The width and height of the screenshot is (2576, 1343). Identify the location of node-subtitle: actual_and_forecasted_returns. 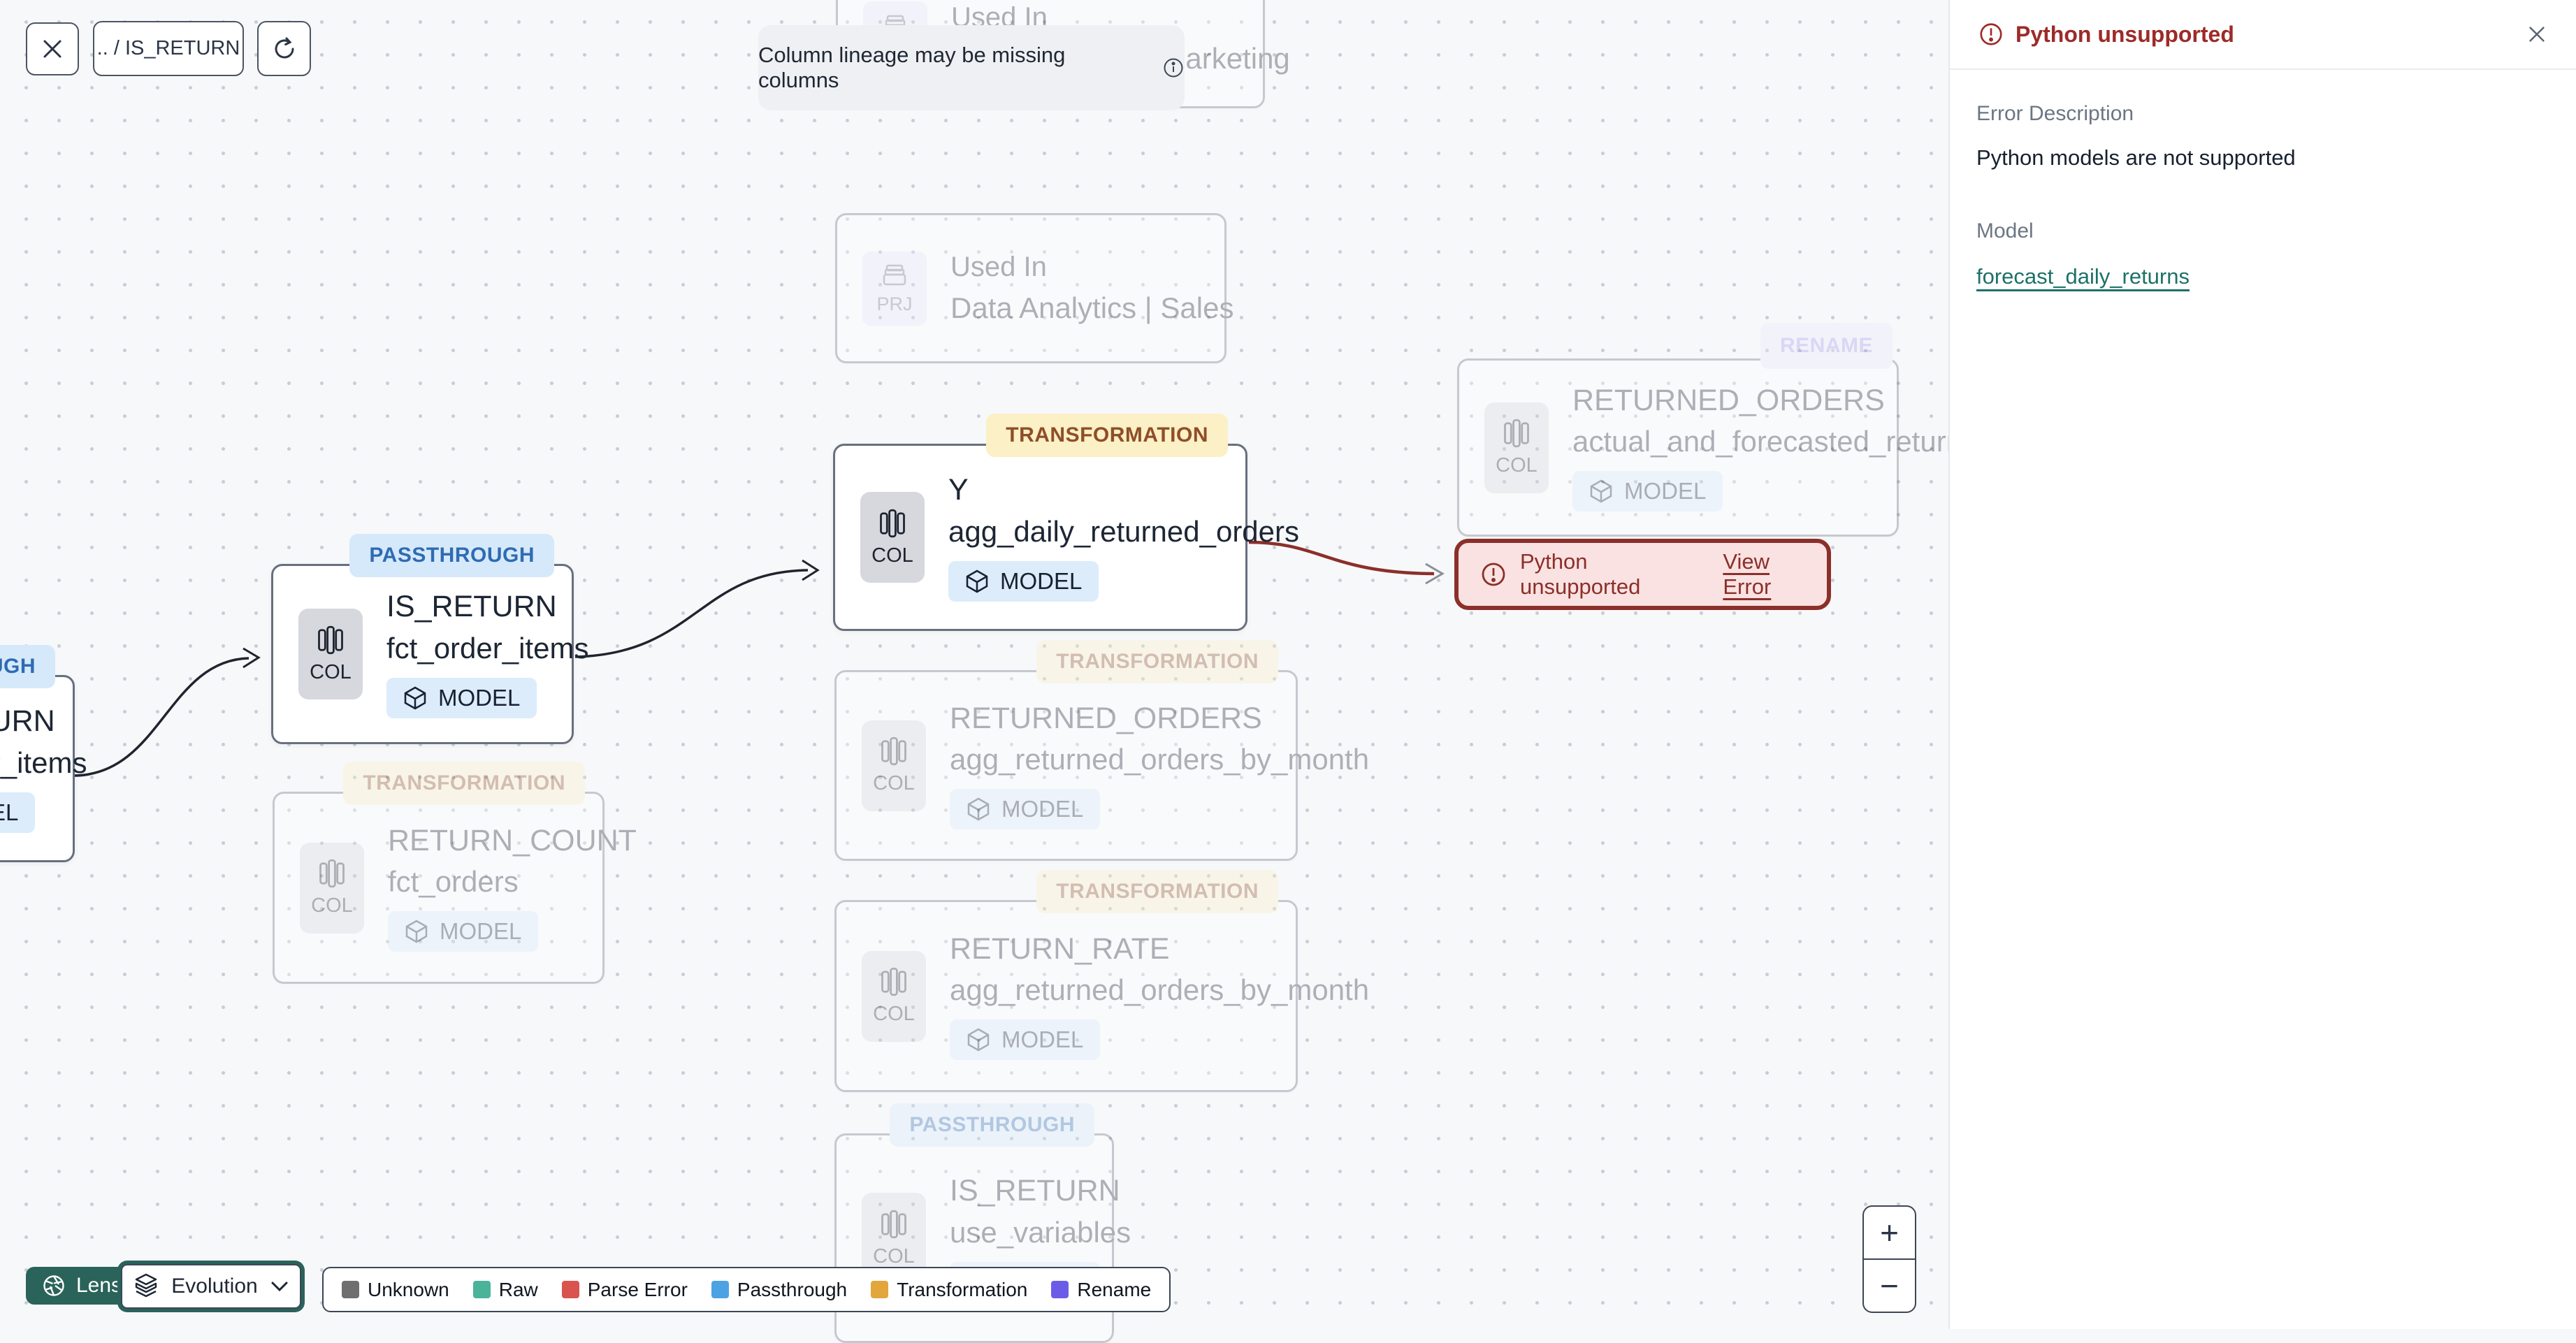
(1775, 441).